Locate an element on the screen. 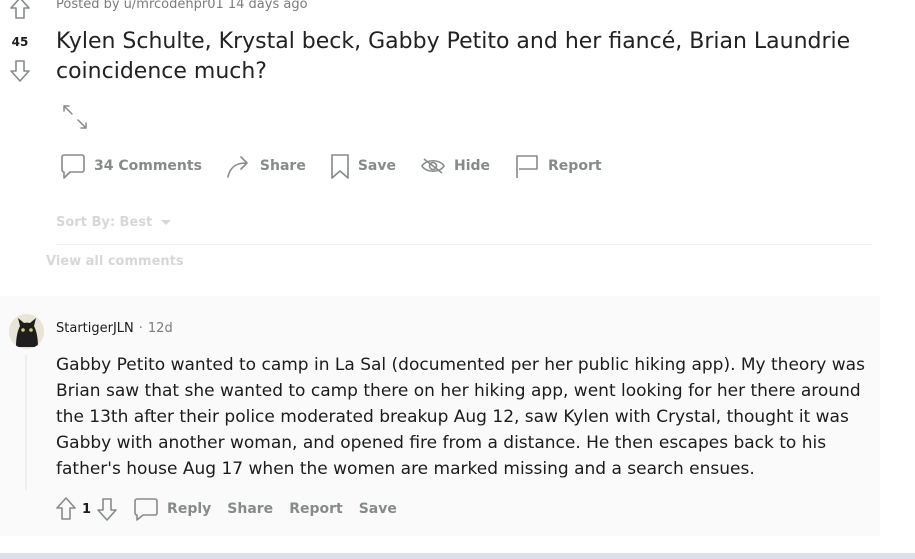 Image resolution: width=915 pixels, height=559 pixels. report-button: Report is located at coordinates (558, 166).